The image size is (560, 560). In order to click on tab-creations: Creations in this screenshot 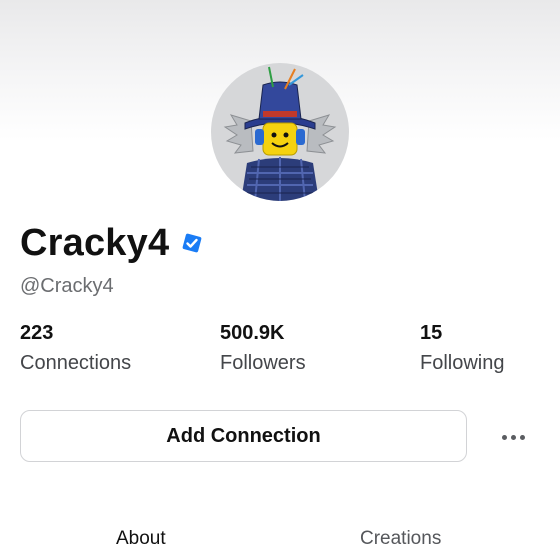, I will do `click(400, 539)`.